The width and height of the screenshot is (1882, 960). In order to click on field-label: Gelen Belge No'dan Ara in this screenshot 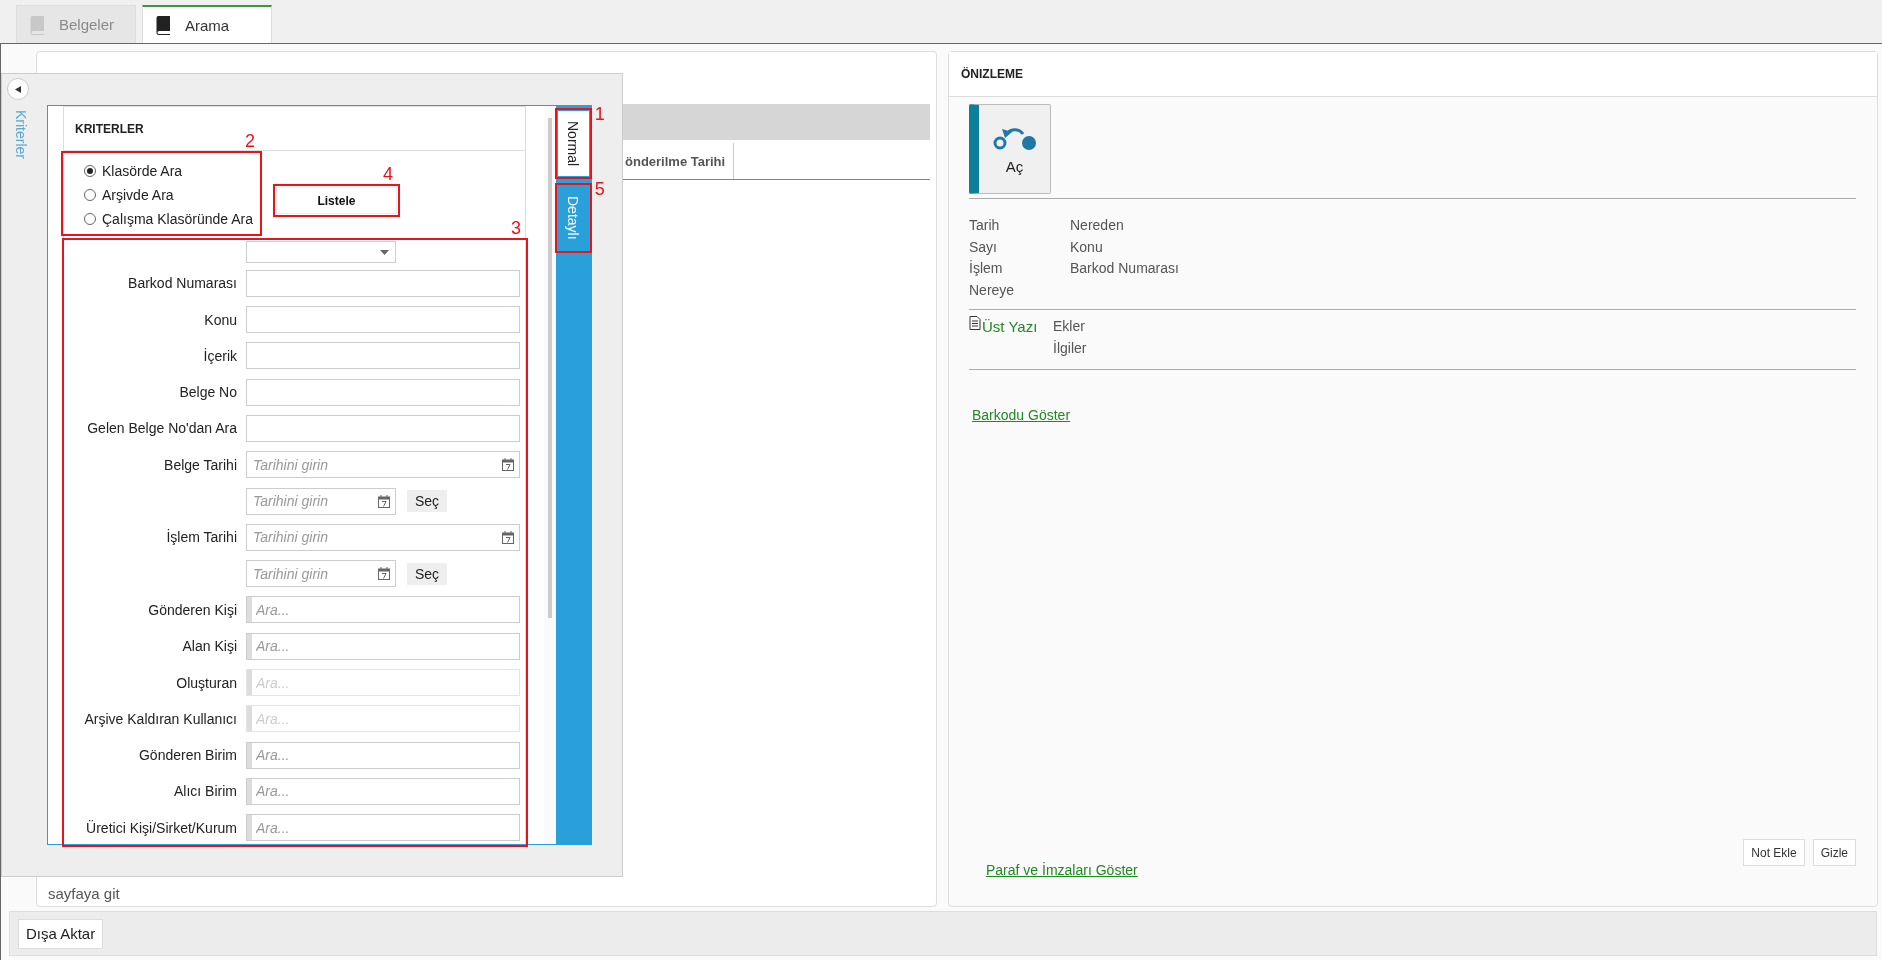, I will do `click(161, 428)`.